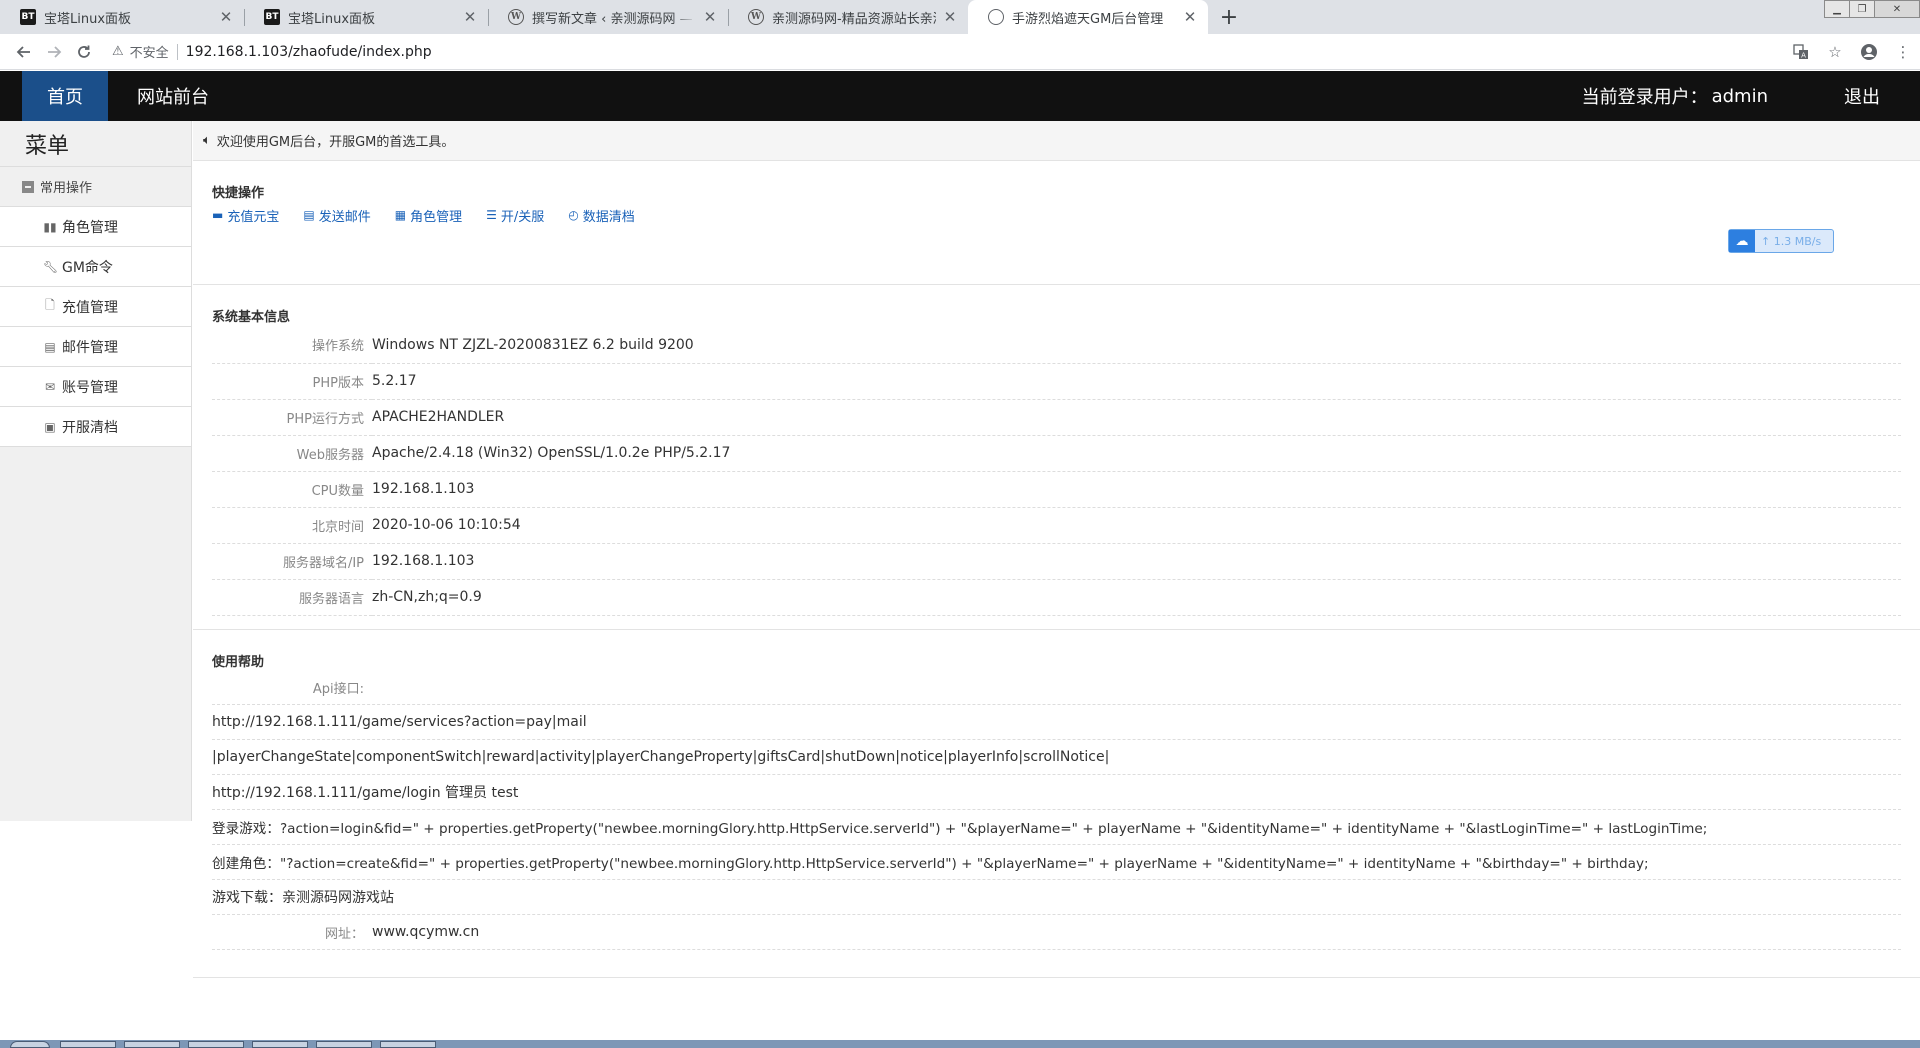 The image size is (1920, 1048). I want to click on quick-recharge-gold-link: ▬ 充值元宝, so click(245, 215).